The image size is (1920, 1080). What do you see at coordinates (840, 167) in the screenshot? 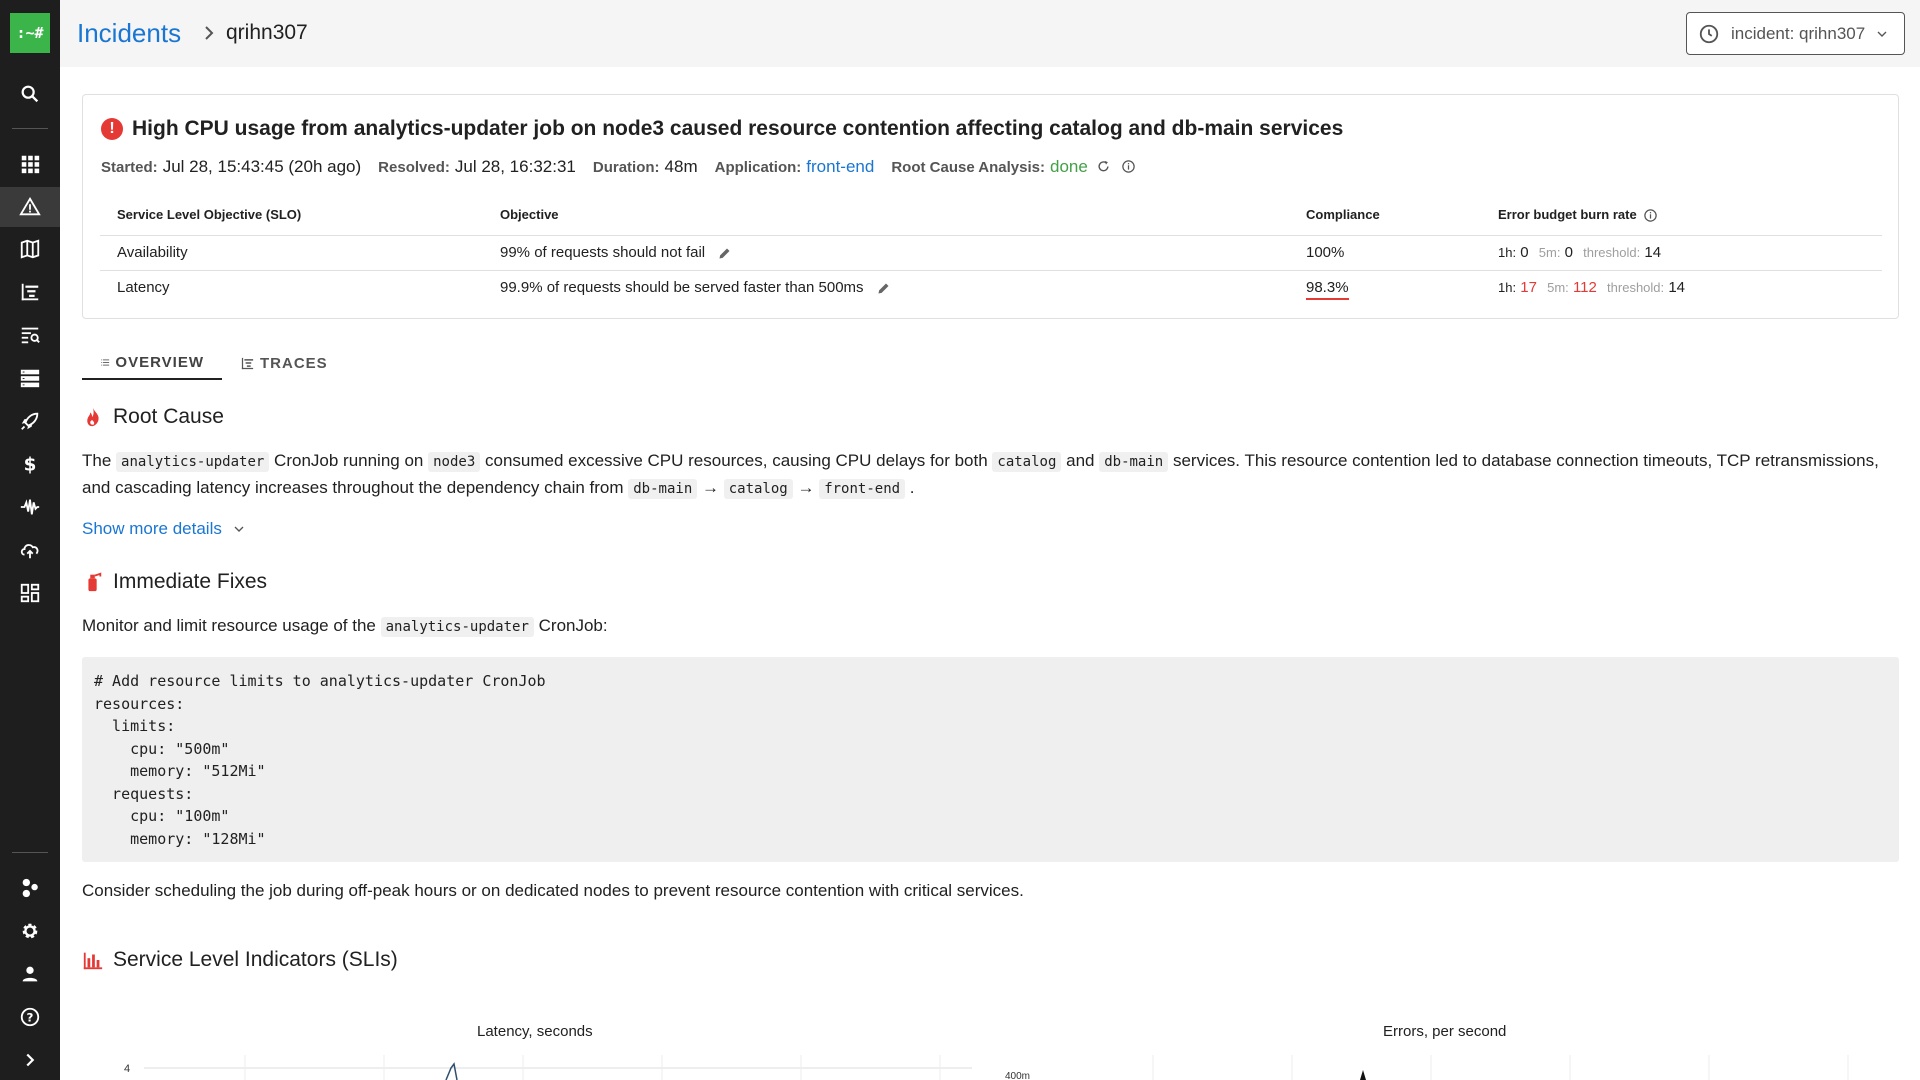
I see `application-link: front-end` at bounding box center [840, 167].